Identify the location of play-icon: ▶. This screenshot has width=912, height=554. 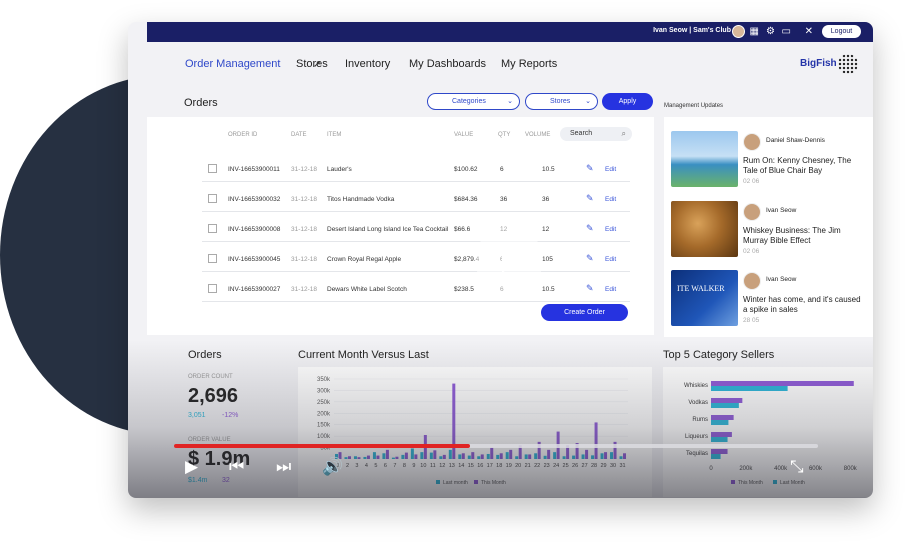
(191, 467).